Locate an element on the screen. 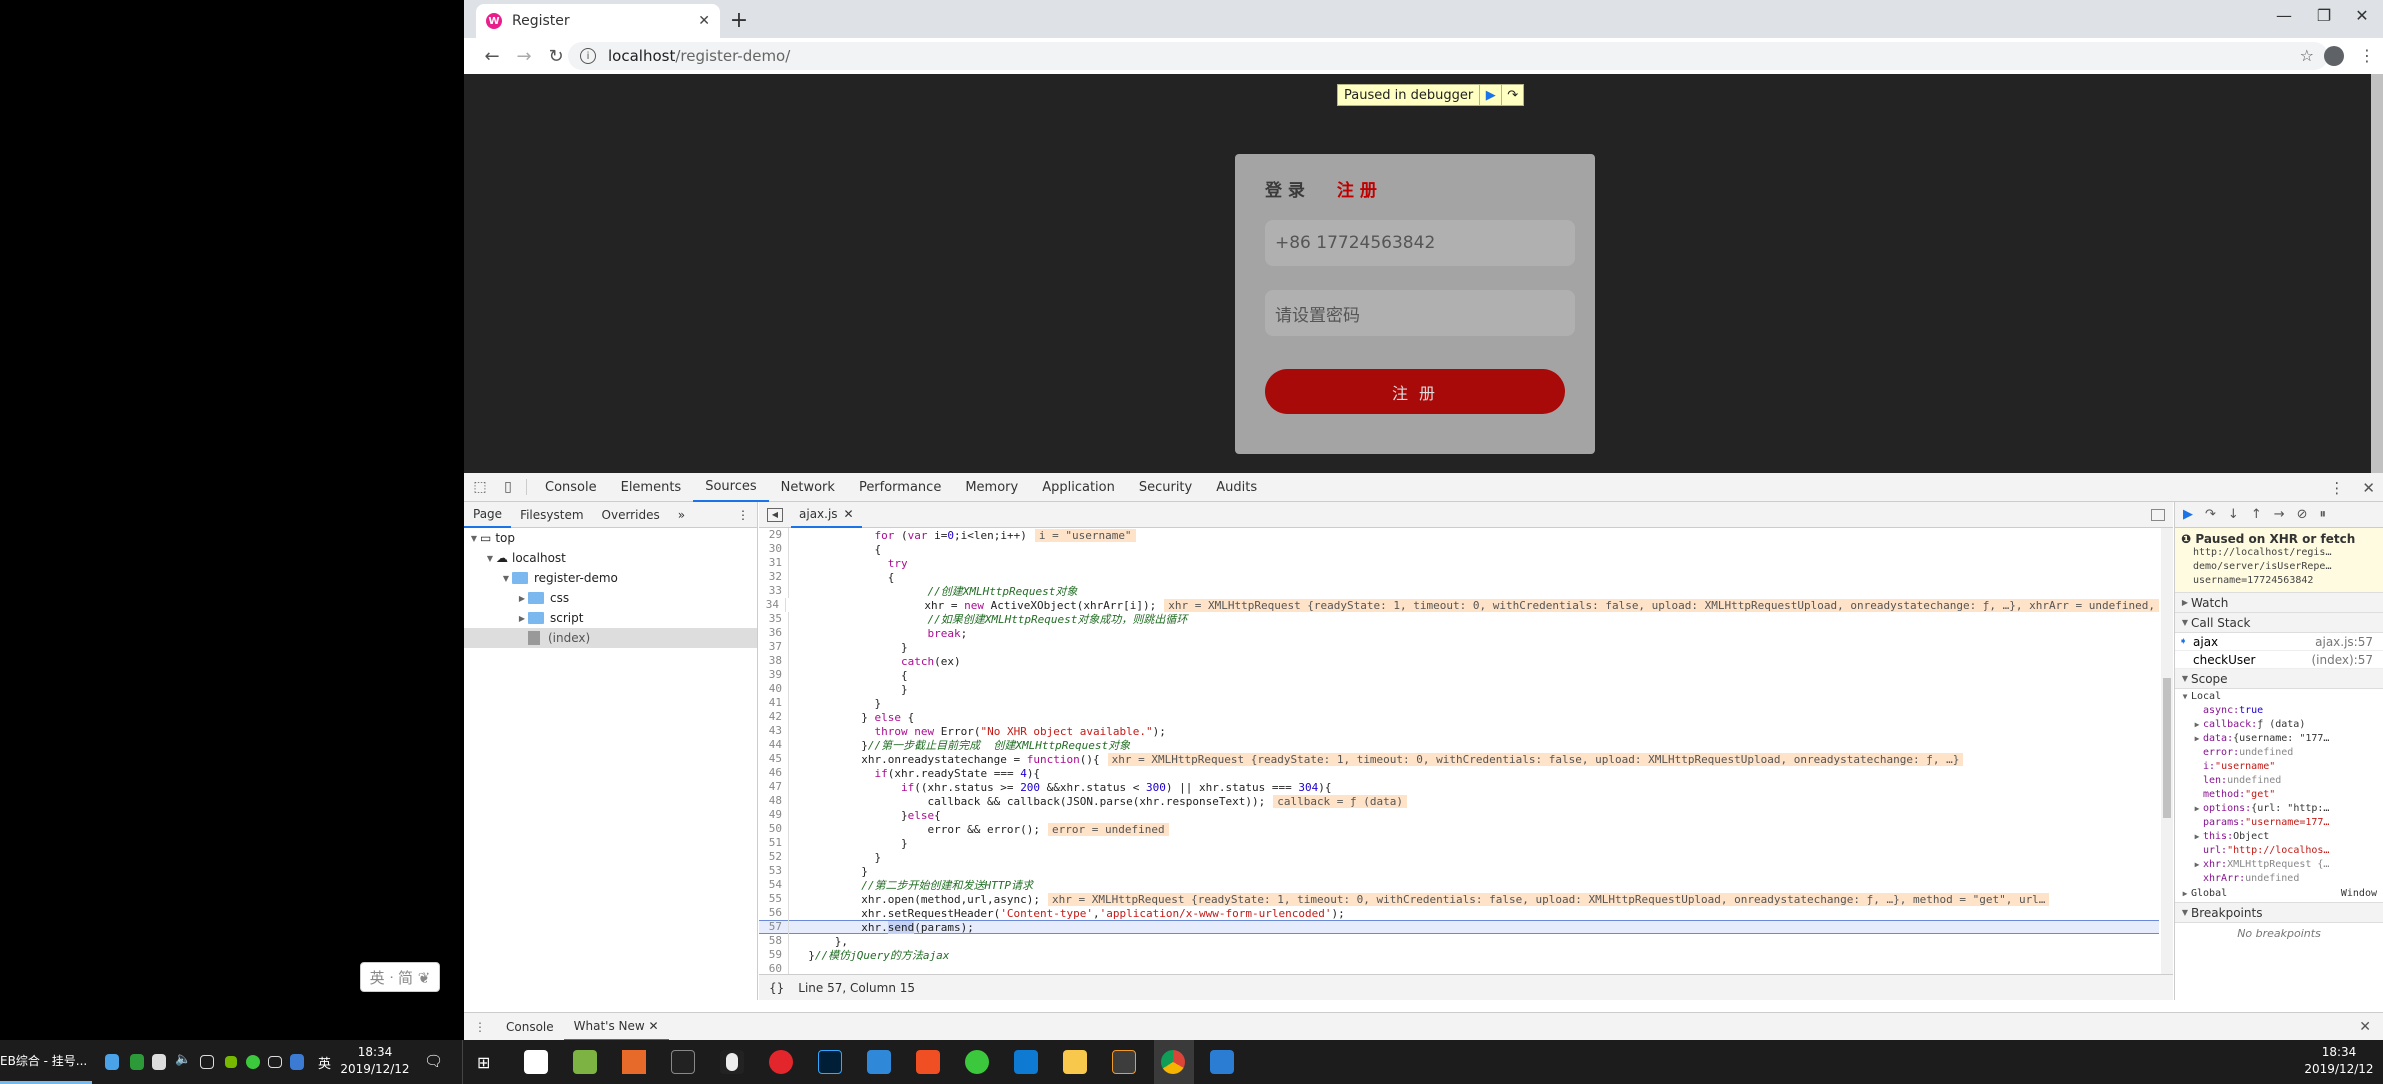  code-line: 39 { is located at coordinates (1459, 675).